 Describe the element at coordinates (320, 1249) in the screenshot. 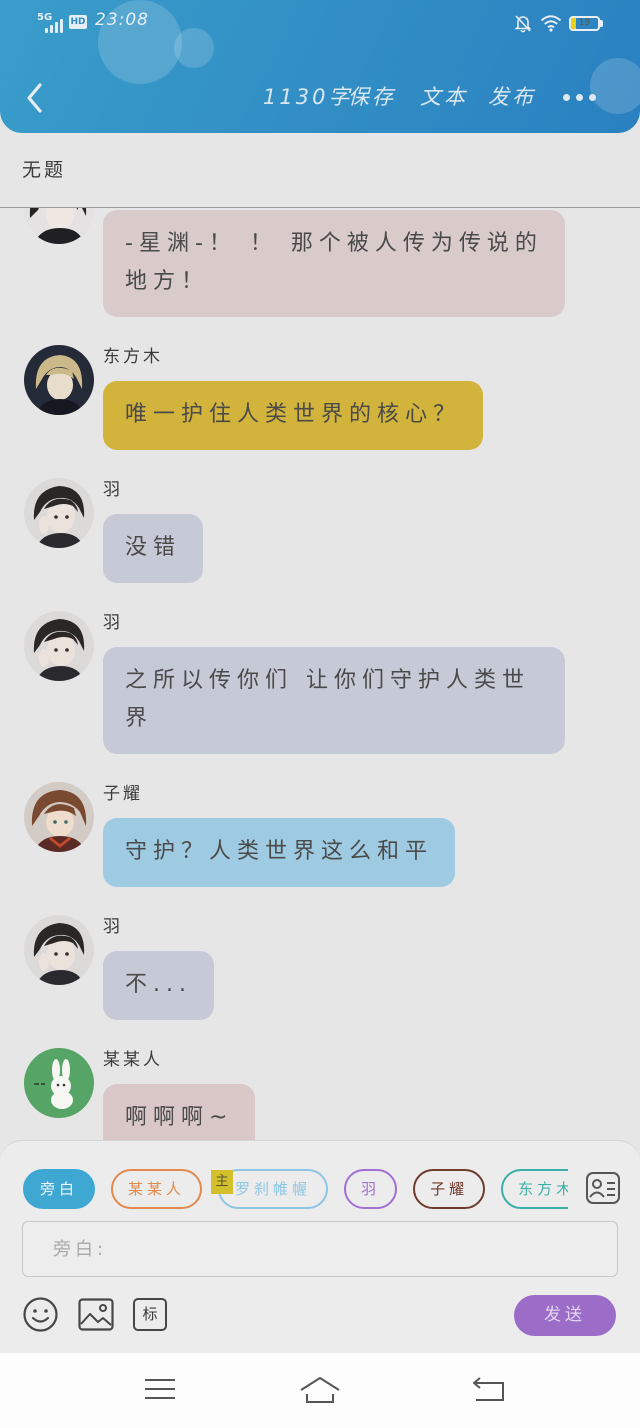

I see `message-input` at that location.